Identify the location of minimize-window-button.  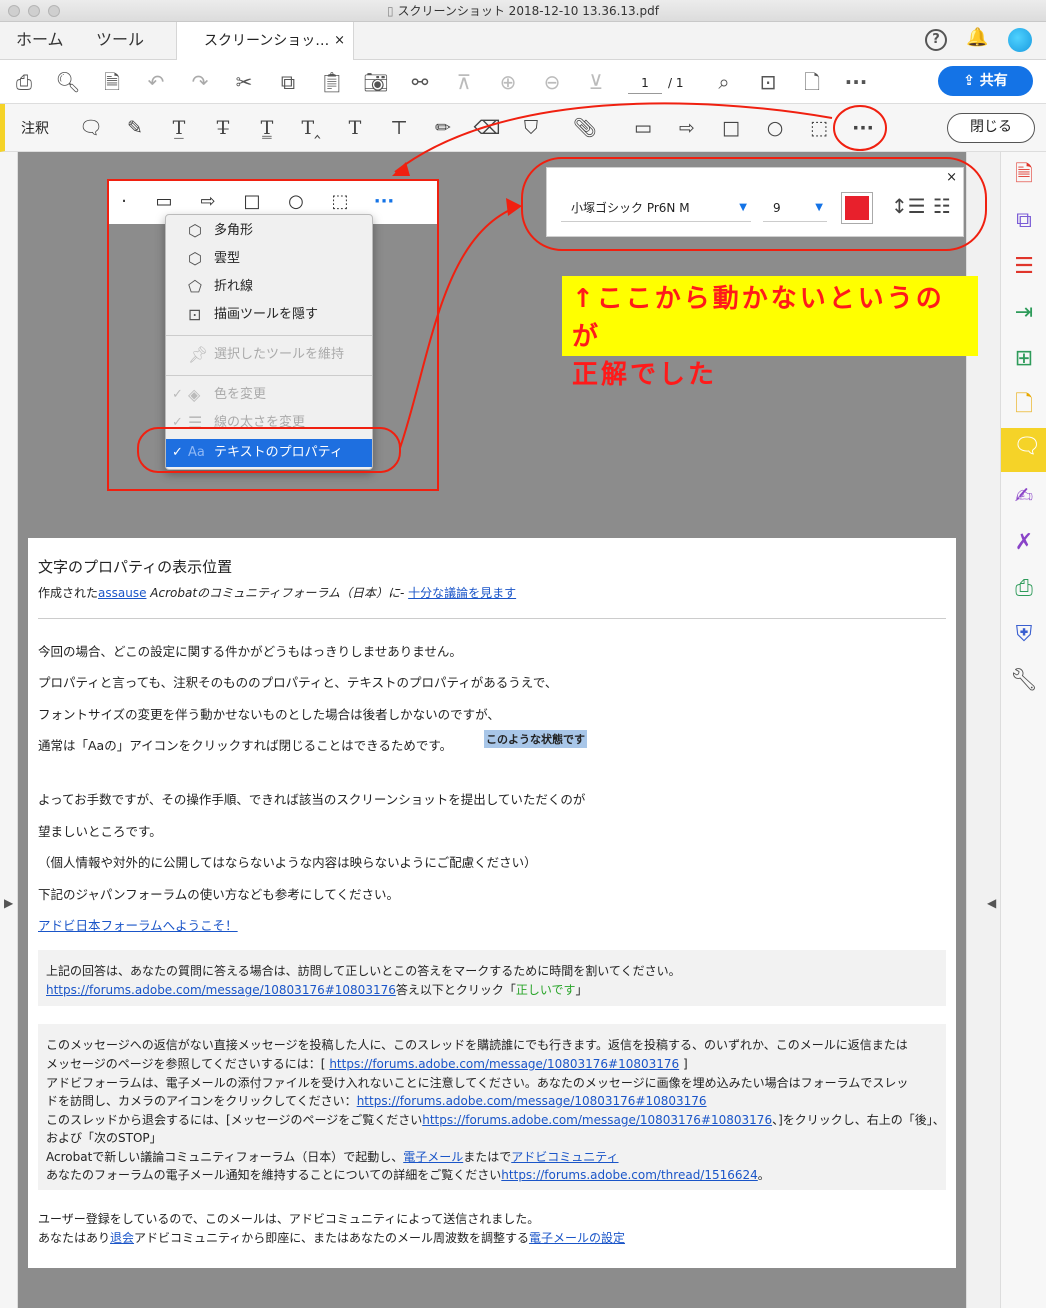
(34, 11).